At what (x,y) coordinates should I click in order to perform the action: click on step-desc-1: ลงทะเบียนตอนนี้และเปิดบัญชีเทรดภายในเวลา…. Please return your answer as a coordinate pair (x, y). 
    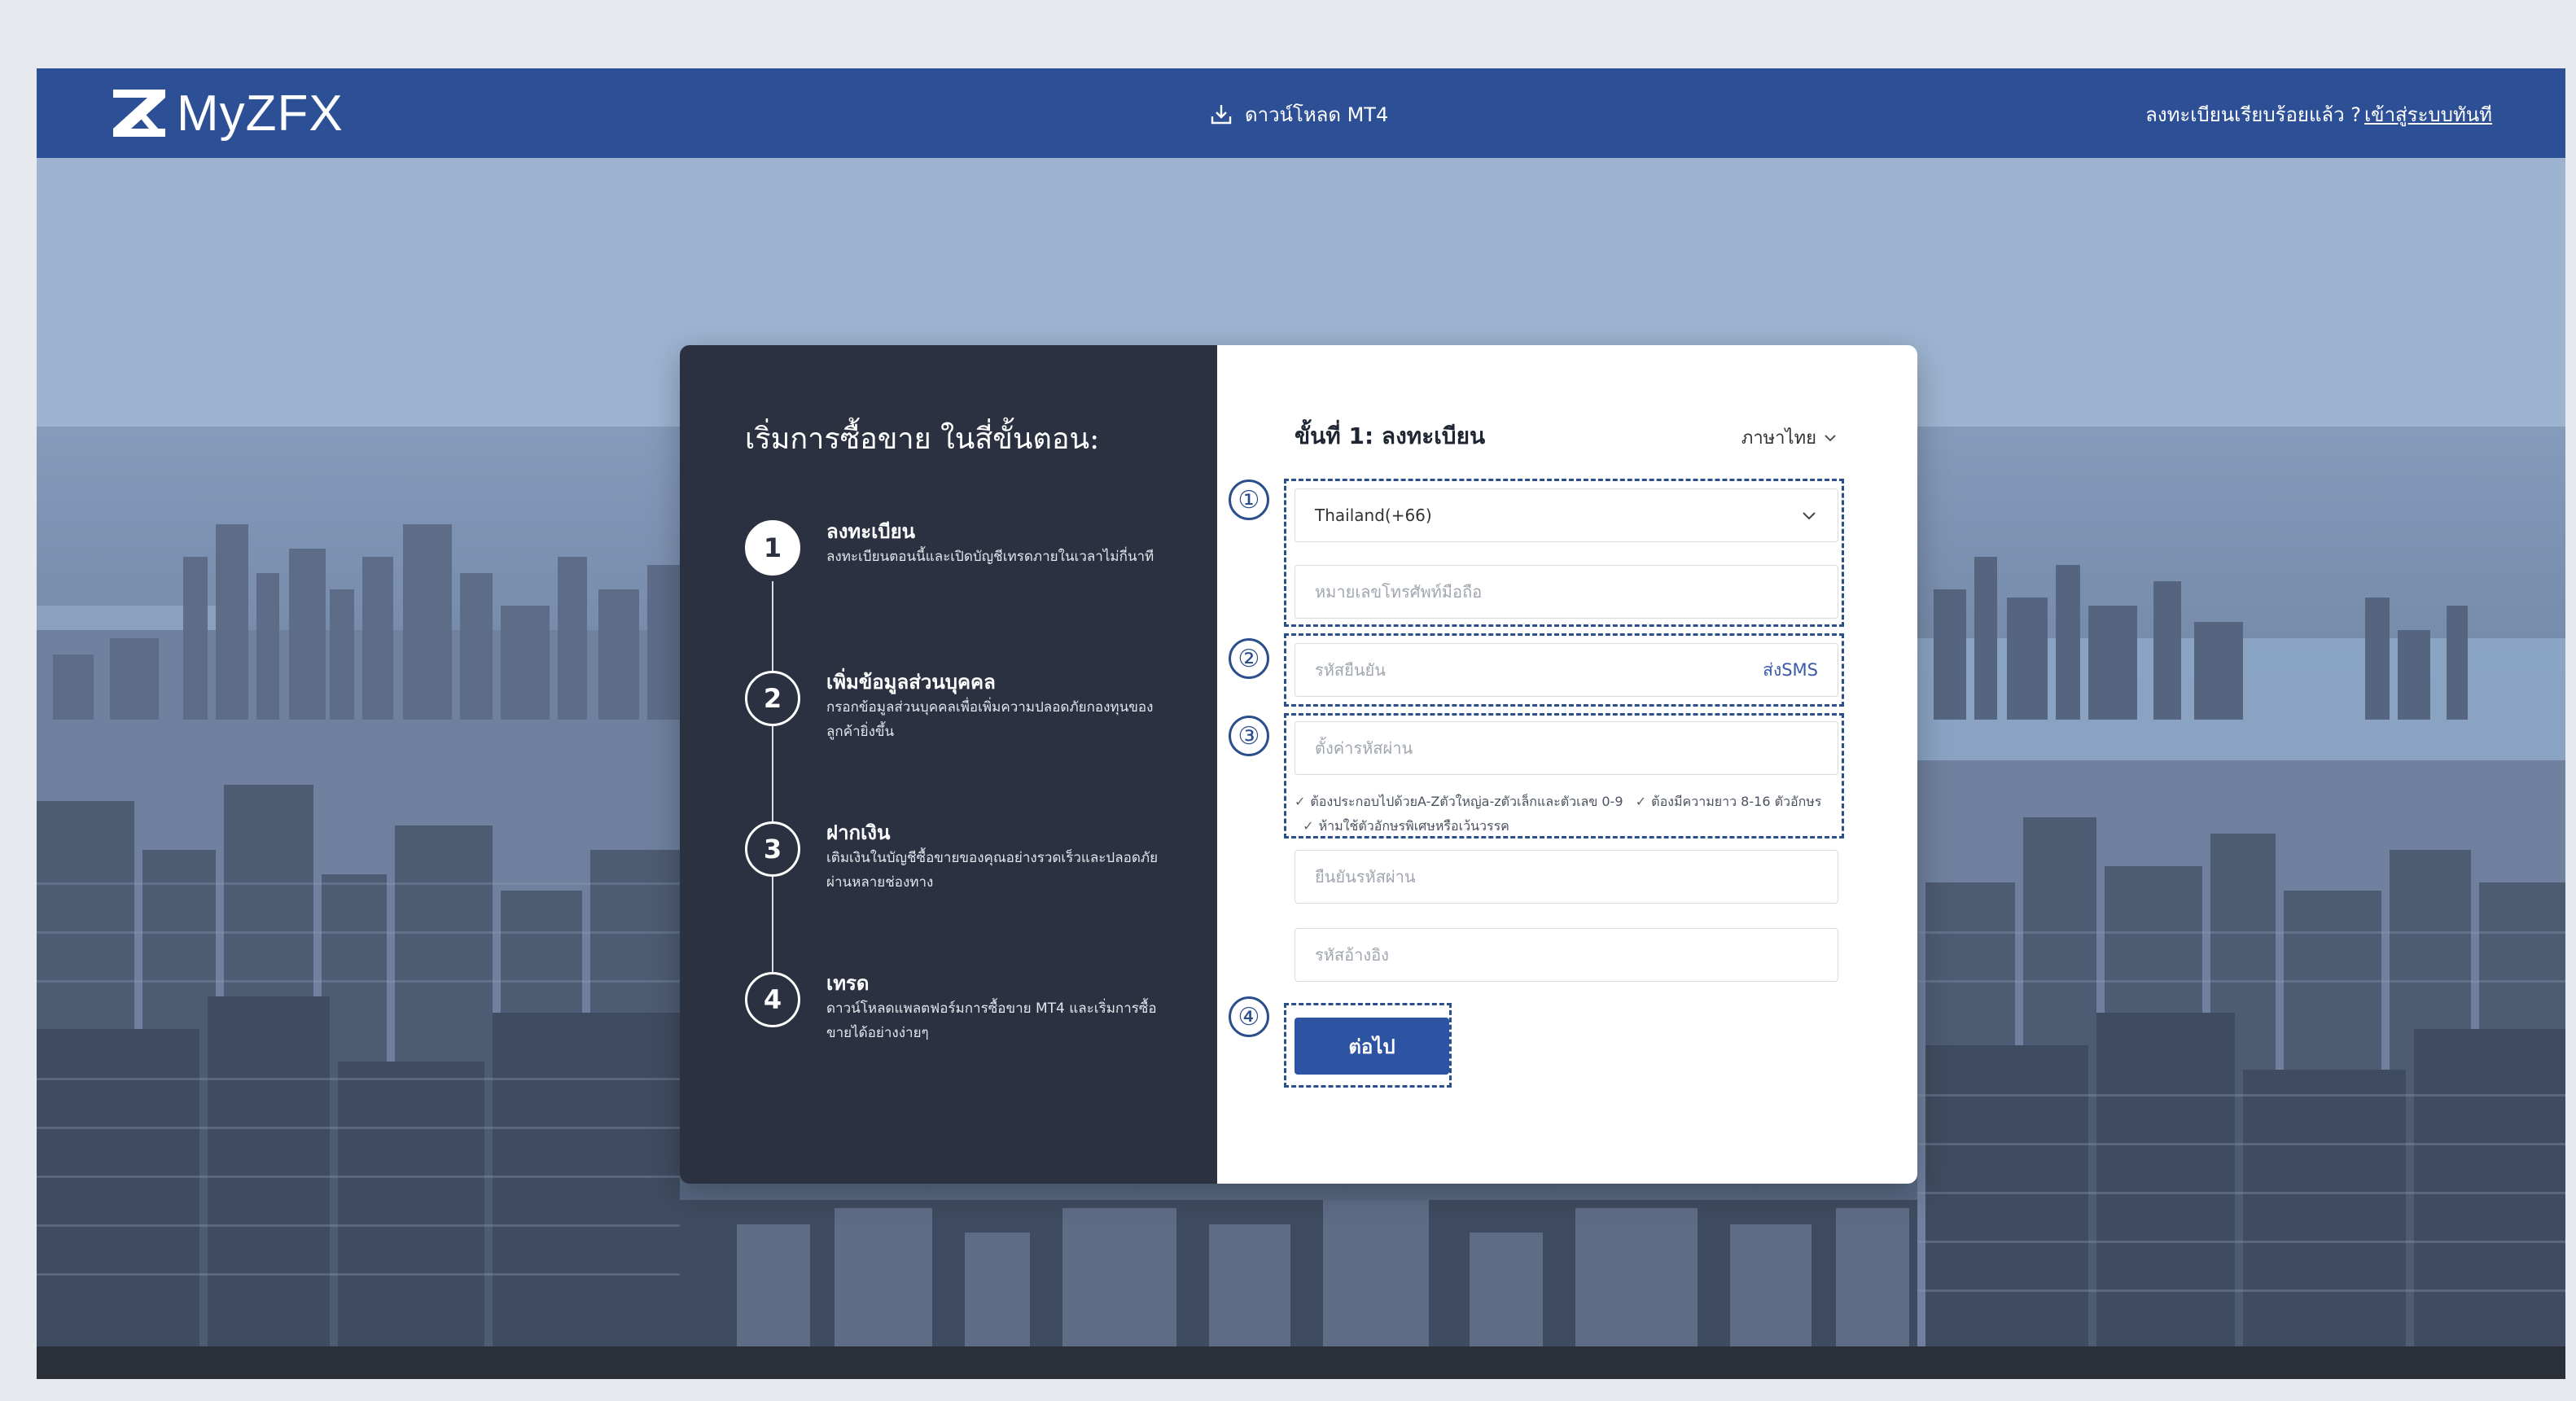
    Looking at the image, I should click on (990, 557).